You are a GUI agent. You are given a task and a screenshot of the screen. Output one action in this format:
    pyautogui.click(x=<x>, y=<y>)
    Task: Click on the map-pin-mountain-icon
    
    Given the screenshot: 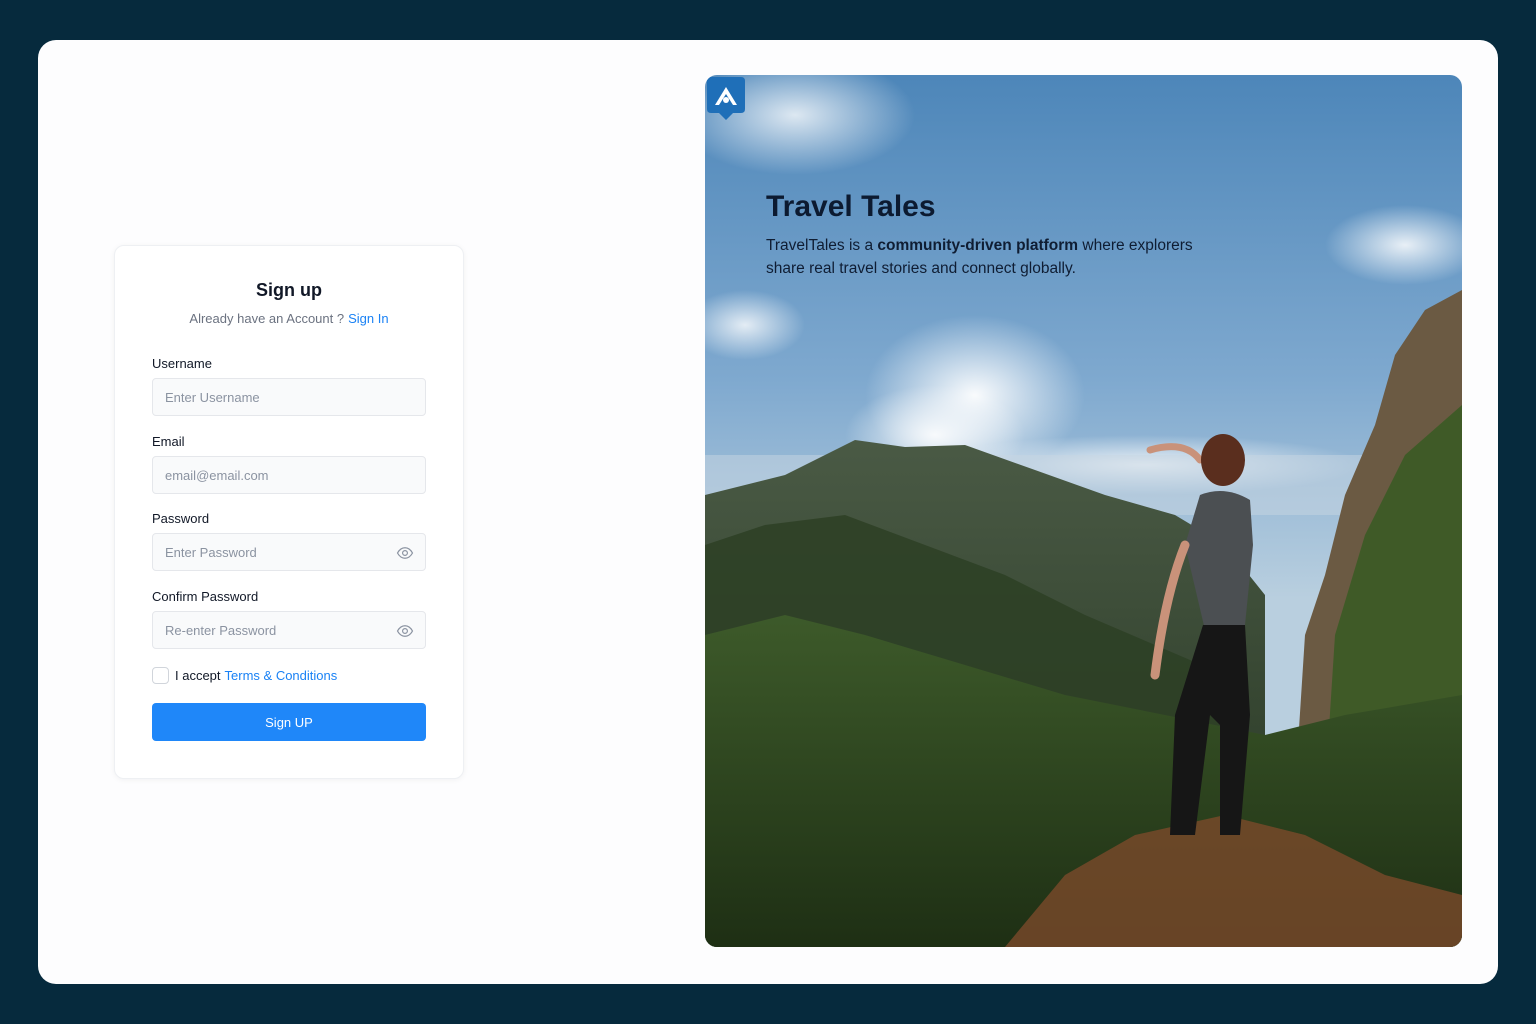 What is the action you would take?
    pyautogui.click(x=726, y=98)
    